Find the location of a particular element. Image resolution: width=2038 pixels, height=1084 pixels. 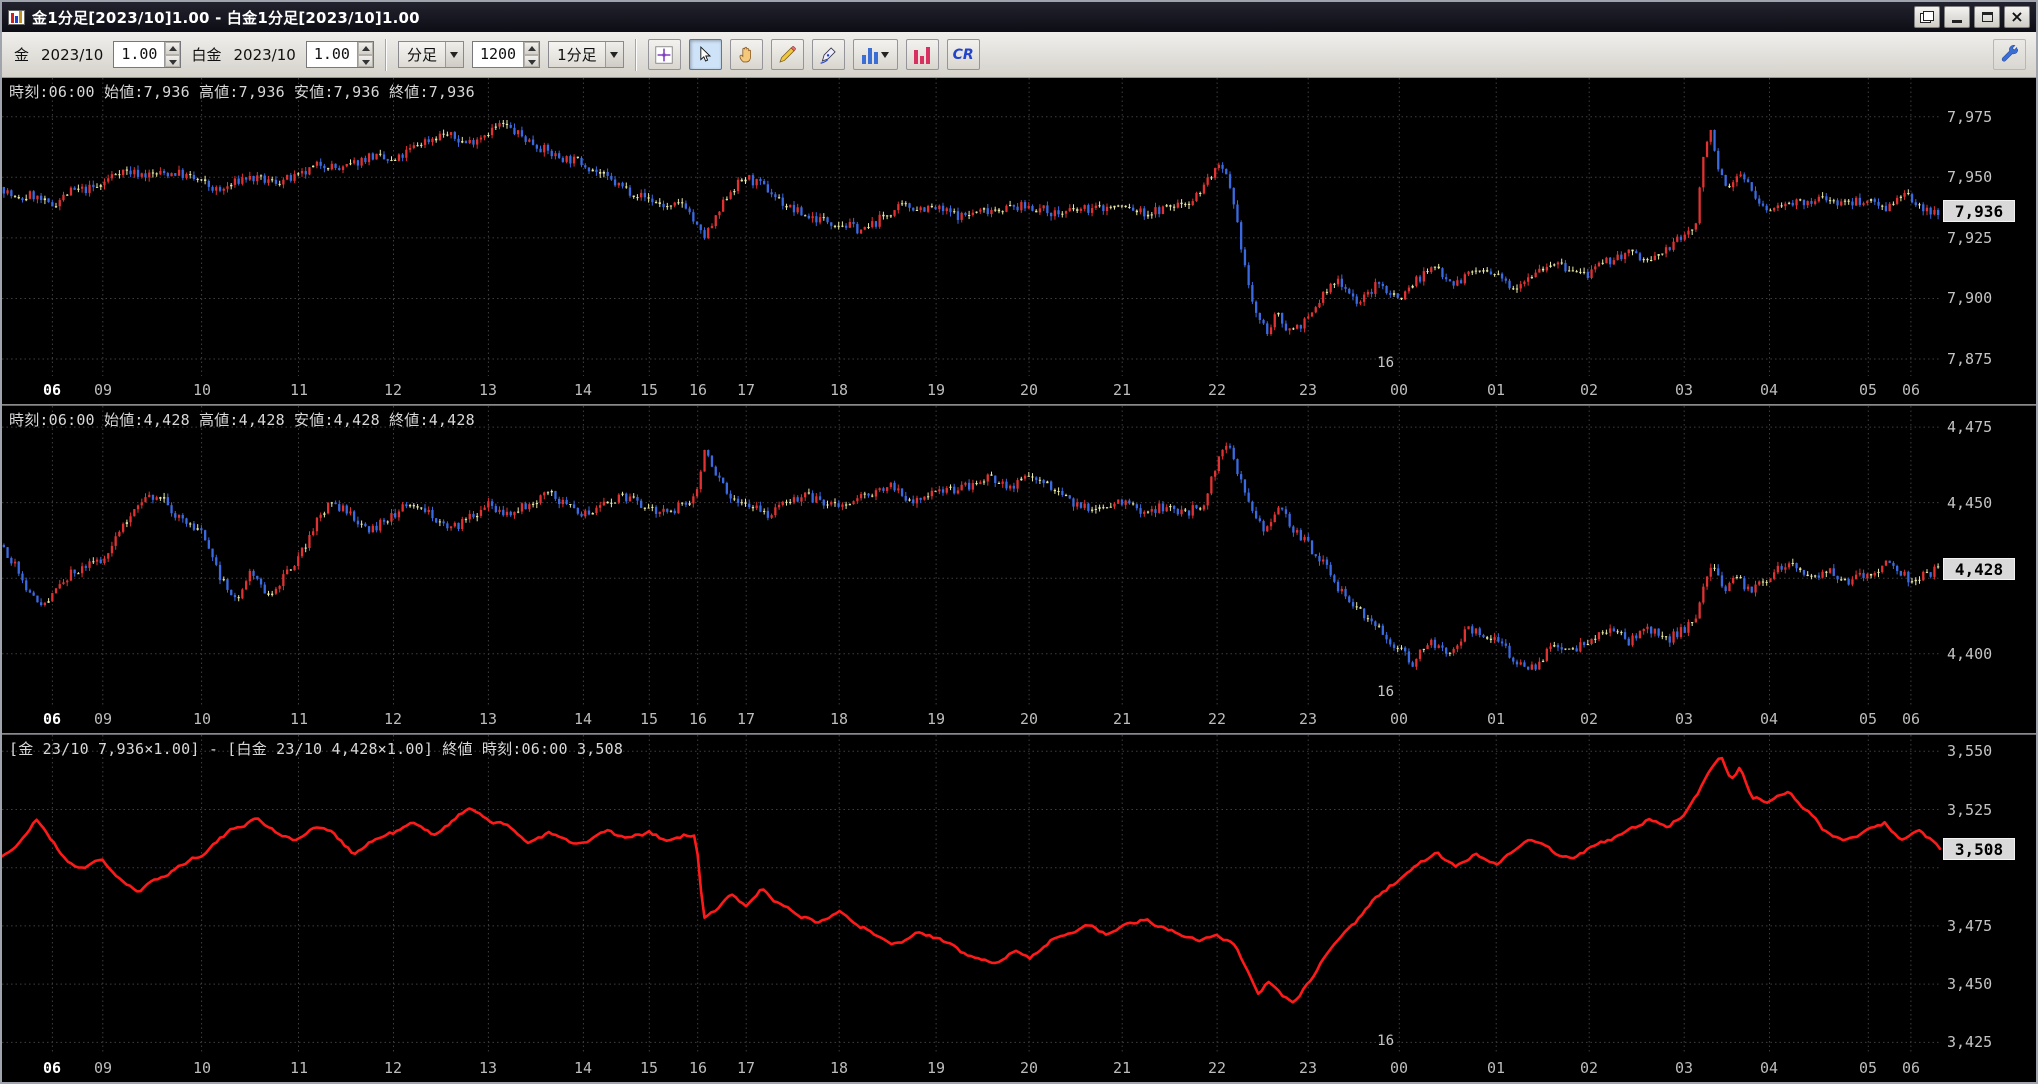

y-axis-label: 3,425 is located at coordinates (1970, 1042).